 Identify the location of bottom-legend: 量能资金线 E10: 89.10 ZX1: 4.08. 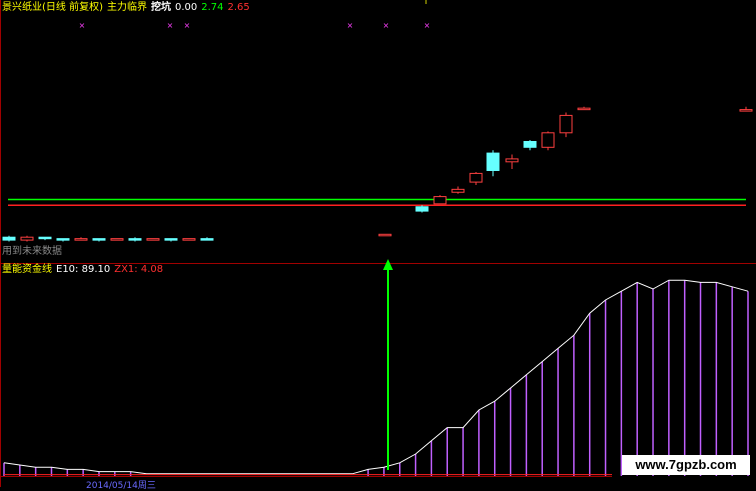
(84, 270).